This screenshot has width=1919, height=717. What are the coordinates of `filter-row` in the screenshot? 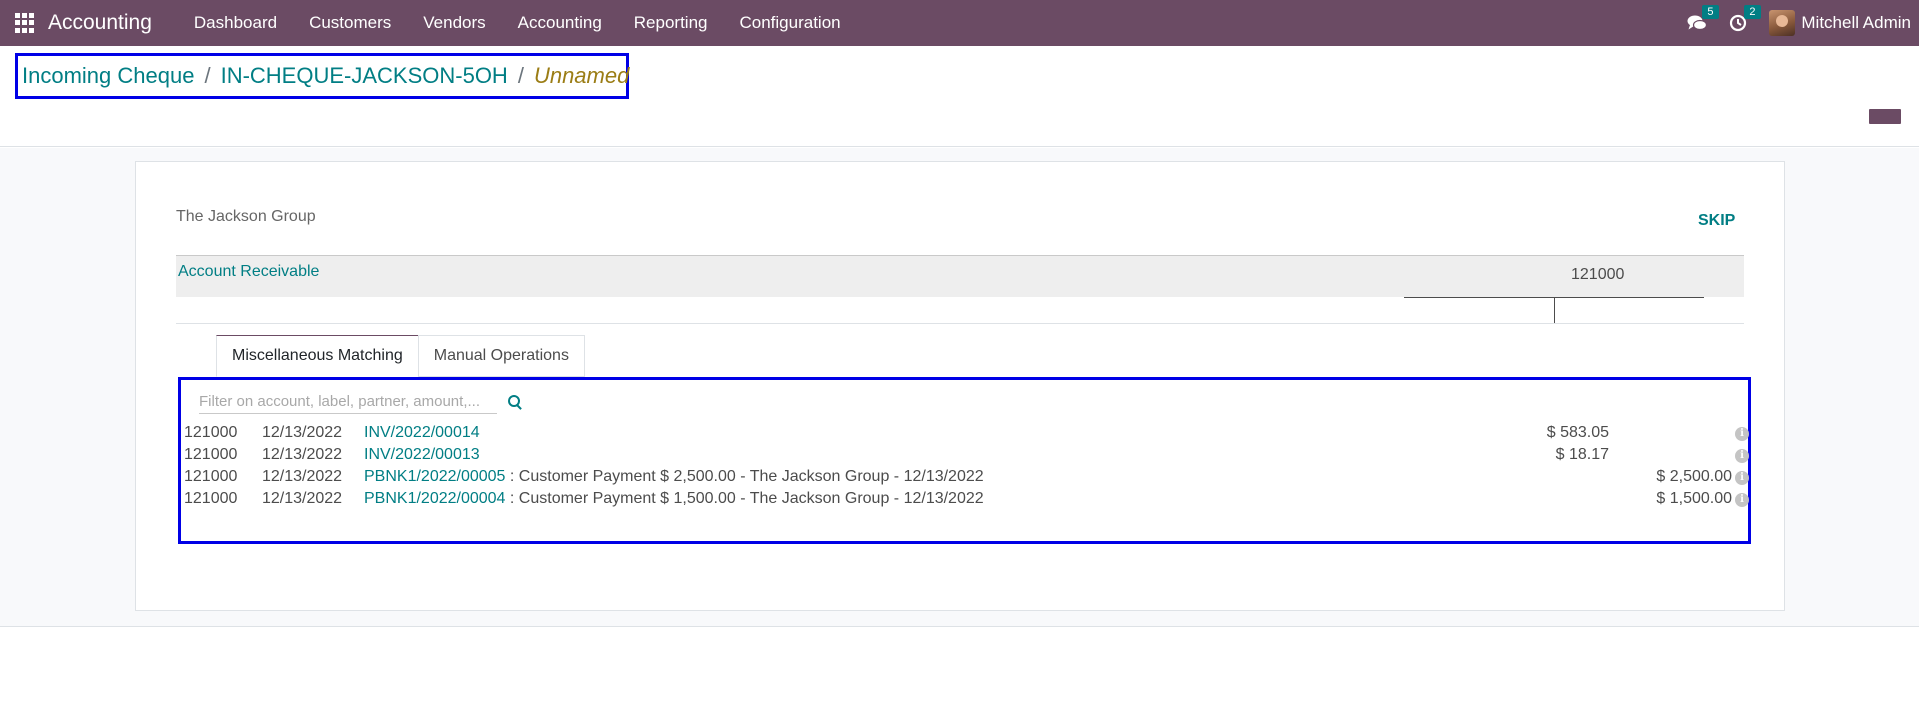 It's located at (361, 402).